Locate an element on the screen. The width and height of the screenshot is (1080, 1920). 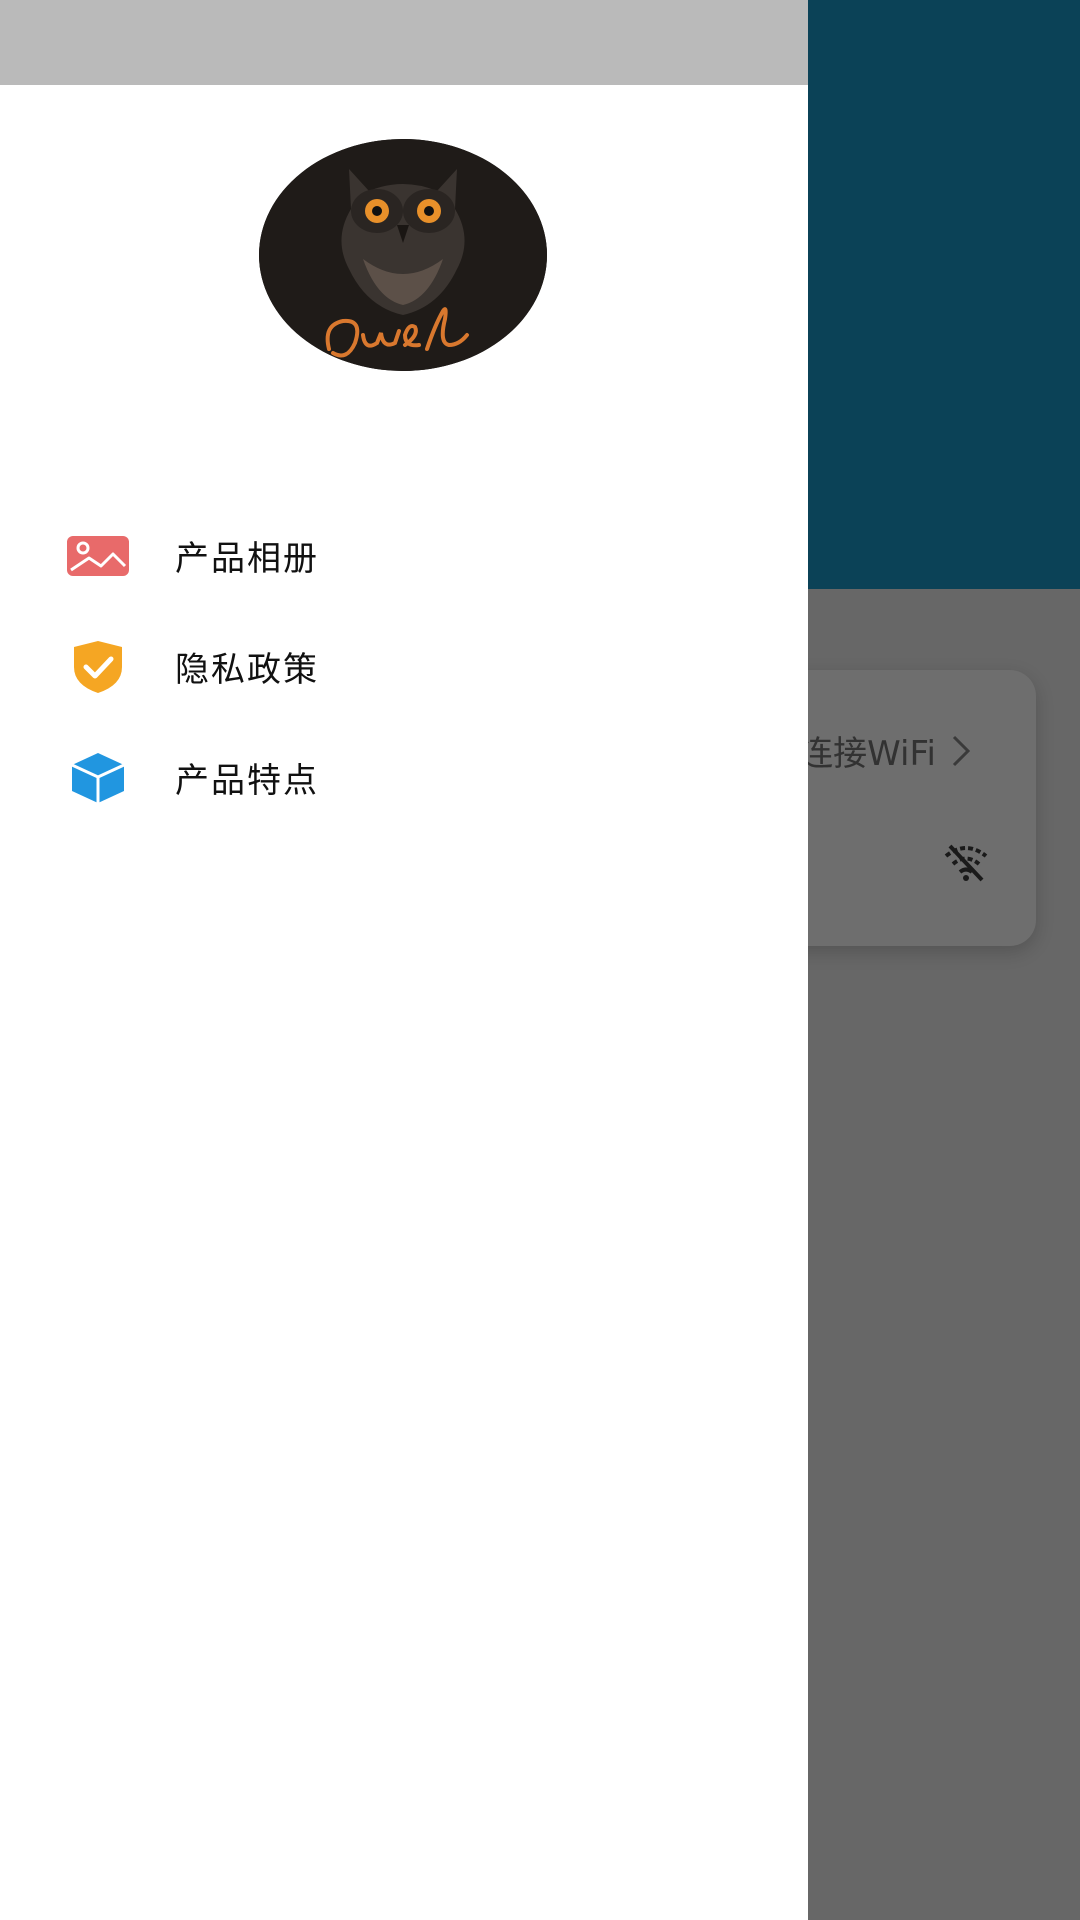
menu-item-product-features: 产品特点 is located at coordinates (404, 777).